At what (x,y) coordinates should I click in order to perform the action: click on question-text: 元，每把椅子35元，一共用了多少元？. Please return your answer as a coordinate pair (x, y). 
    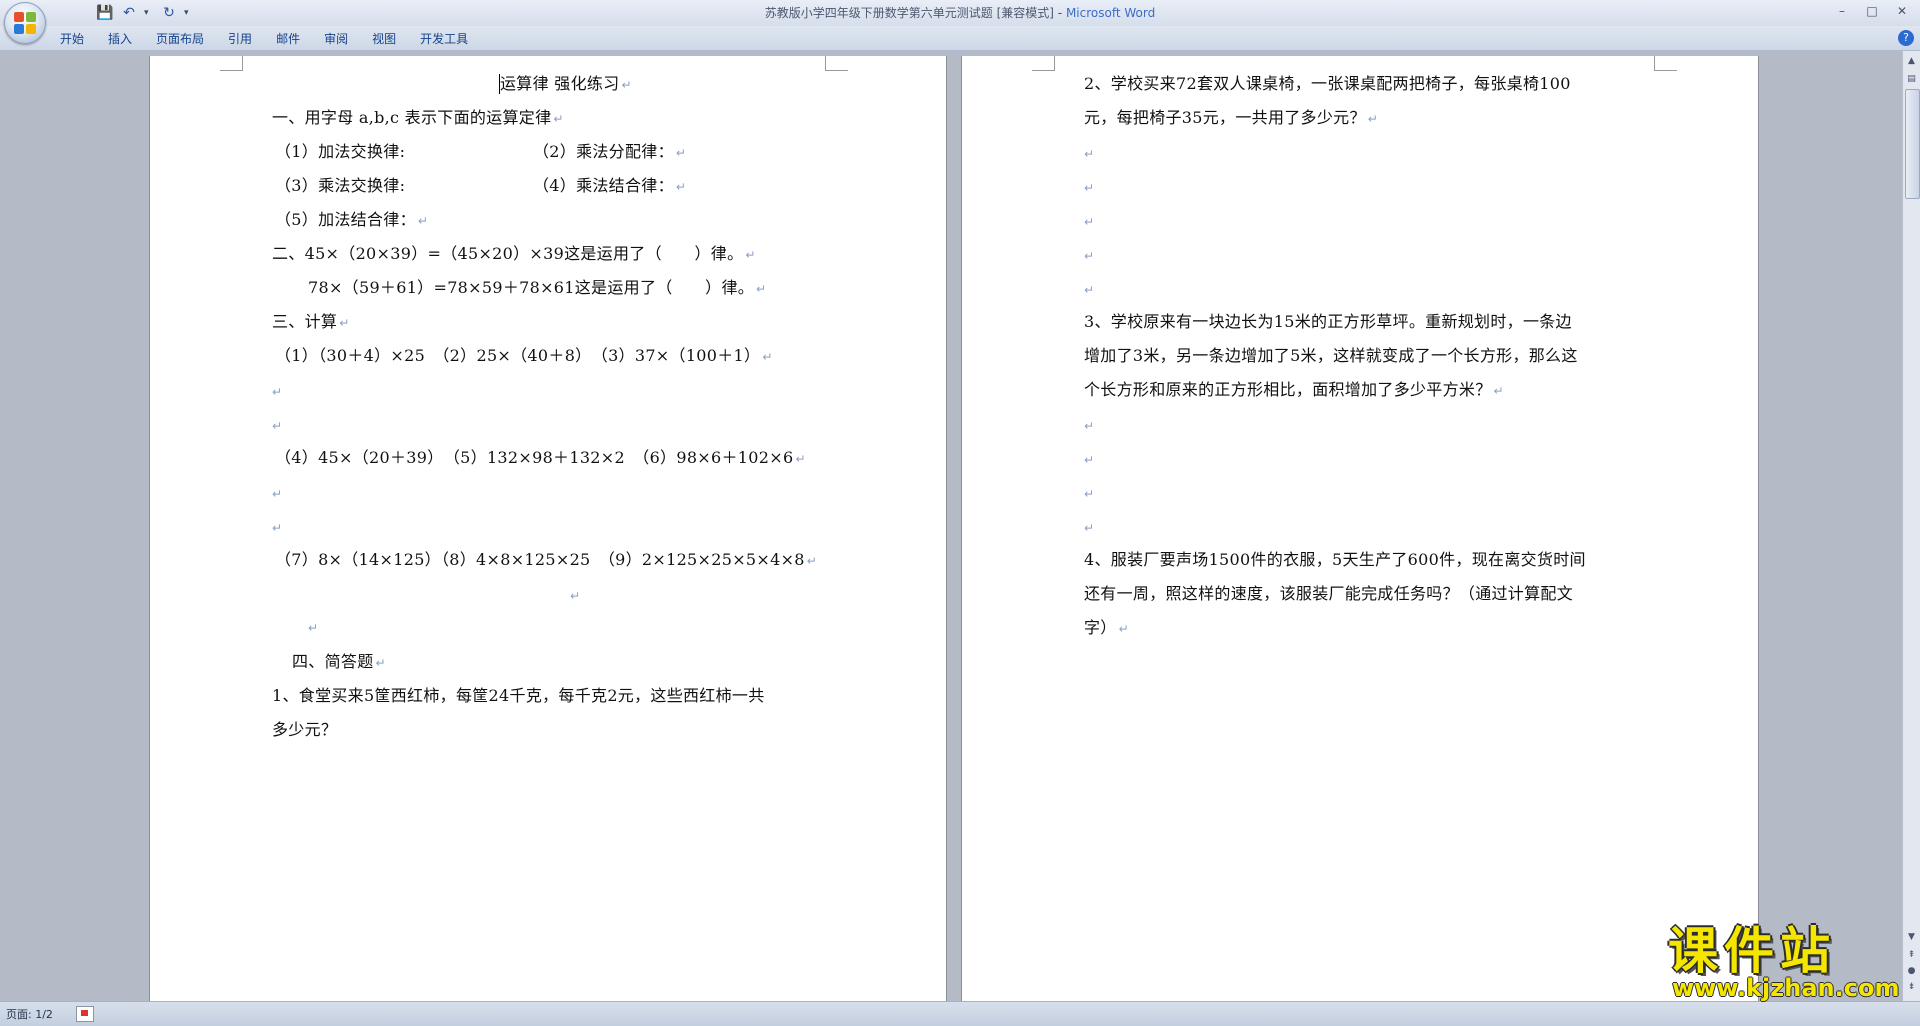
    Looking at the image, I should click on (1225, 117).